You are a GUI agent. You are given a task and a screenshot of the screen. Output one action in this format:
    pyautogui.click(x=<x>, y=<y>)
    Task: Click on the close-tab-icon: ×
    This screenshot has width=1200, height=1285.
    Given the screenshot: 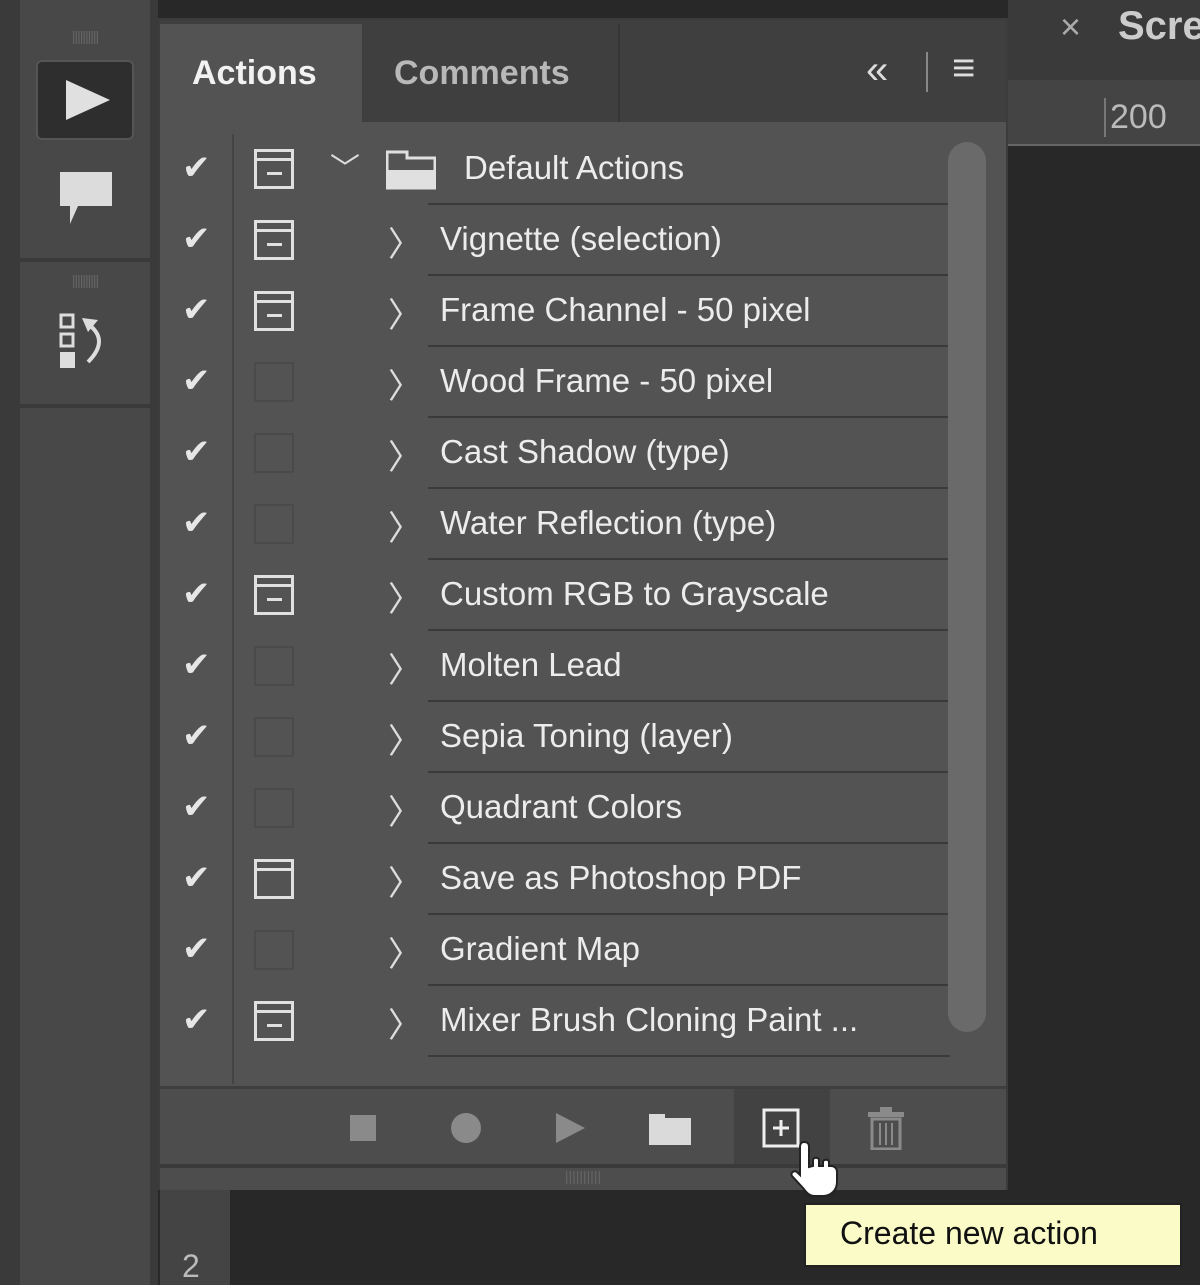 What is the action you would take?
    pyautogui.click(x=1070, y=27)
    